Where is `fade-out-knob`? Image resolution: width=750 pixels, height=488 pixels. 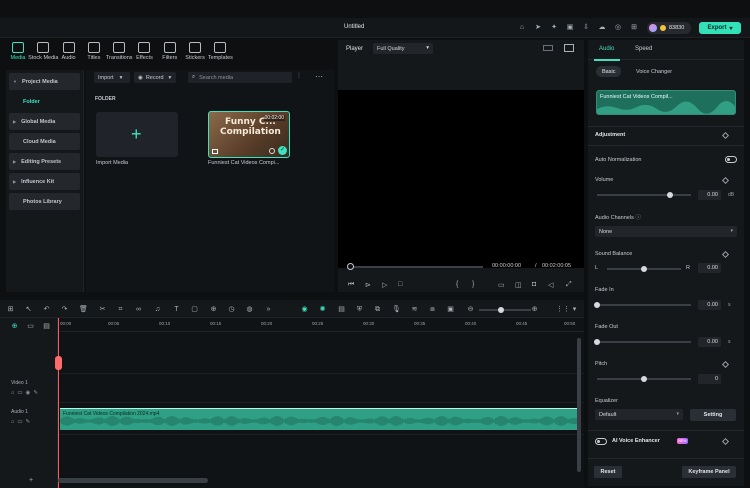 fade-out-knob is located at coordinates (597, 341).